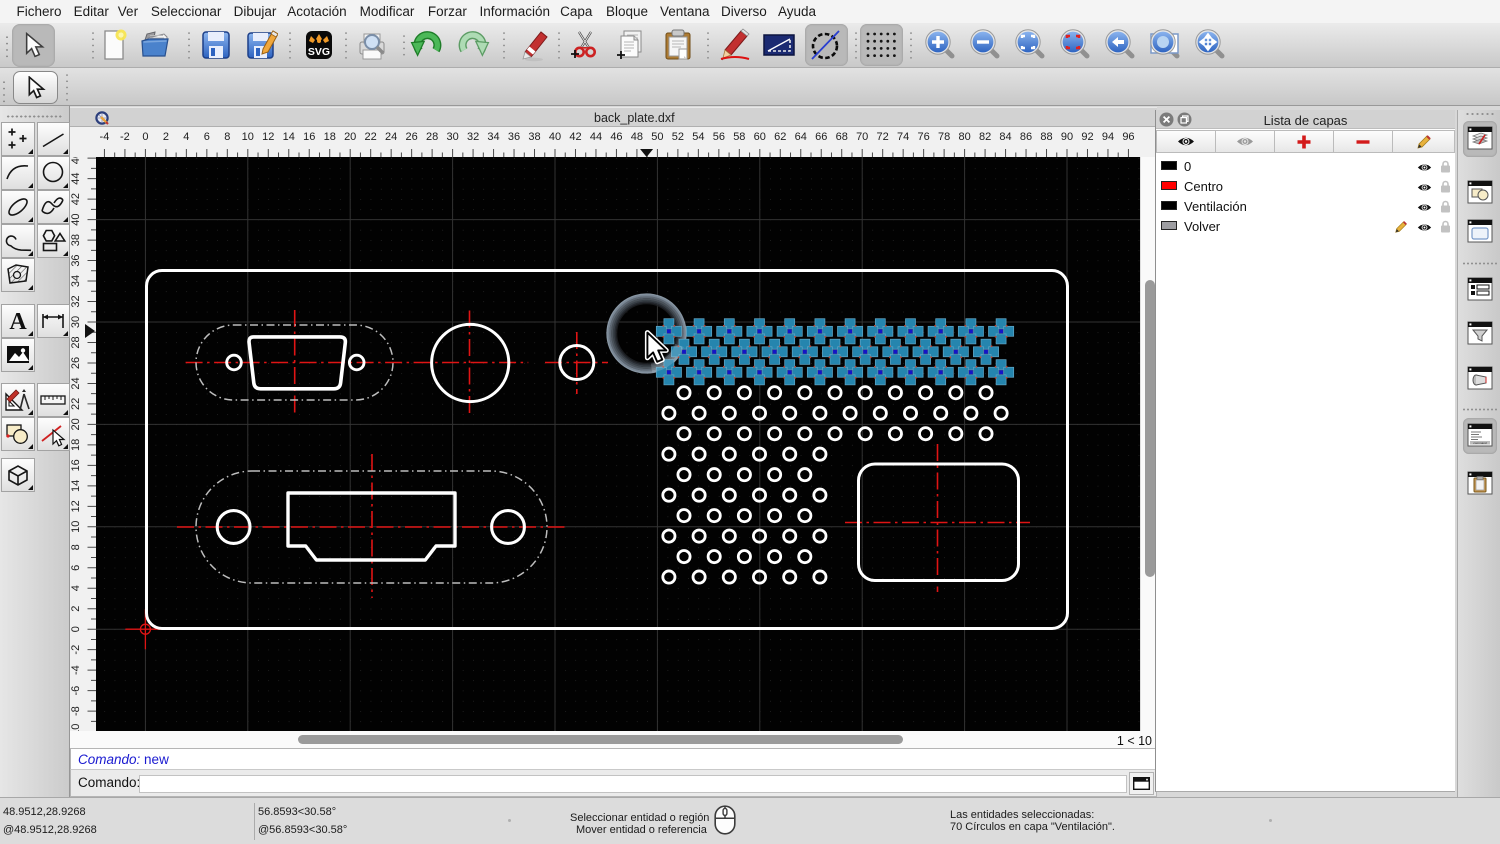 The image size is (1500, 844). Describe the element at coordinates (1108, 137) in the screenshot. I see `svg-text: 94` at that location.